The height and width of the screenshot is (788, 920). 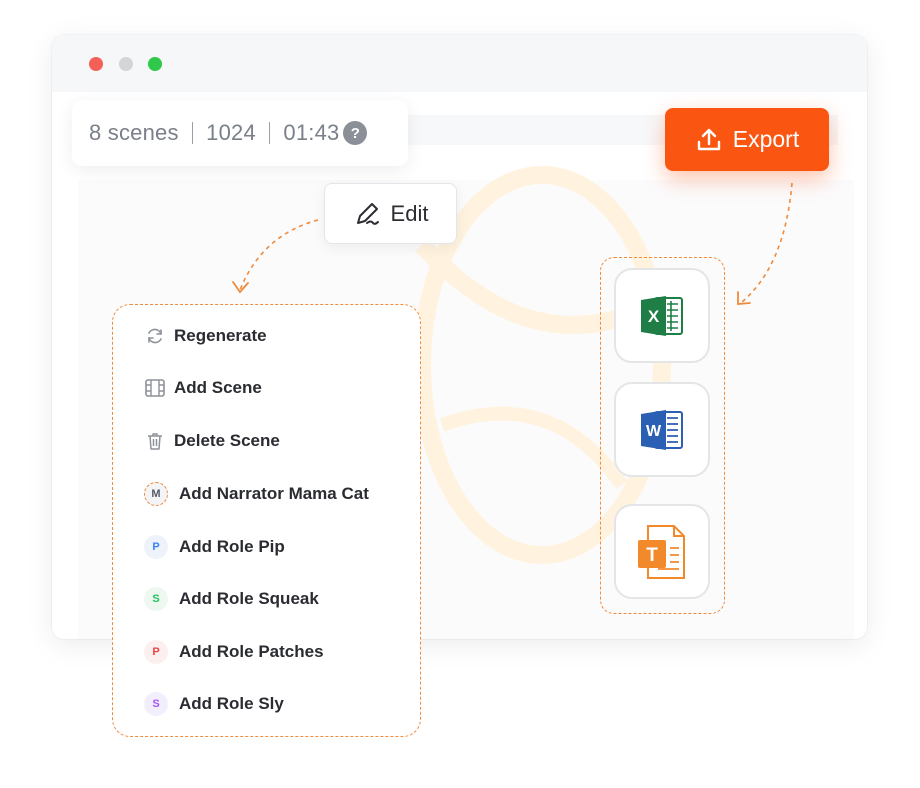 I want to click on menu-item-add-scene: Add Scene, so click(x=203, y=388).